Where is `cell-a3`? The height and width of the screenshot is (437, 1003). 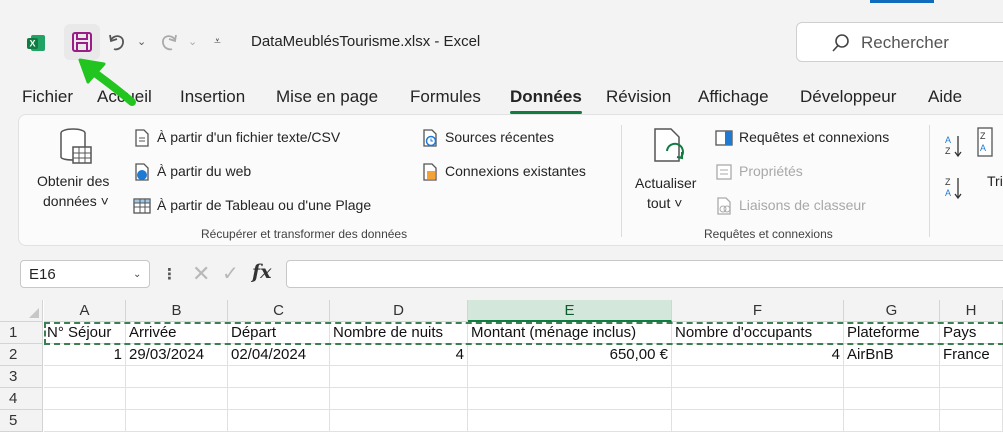 cell-a3 is located at coordinates (85, 377).